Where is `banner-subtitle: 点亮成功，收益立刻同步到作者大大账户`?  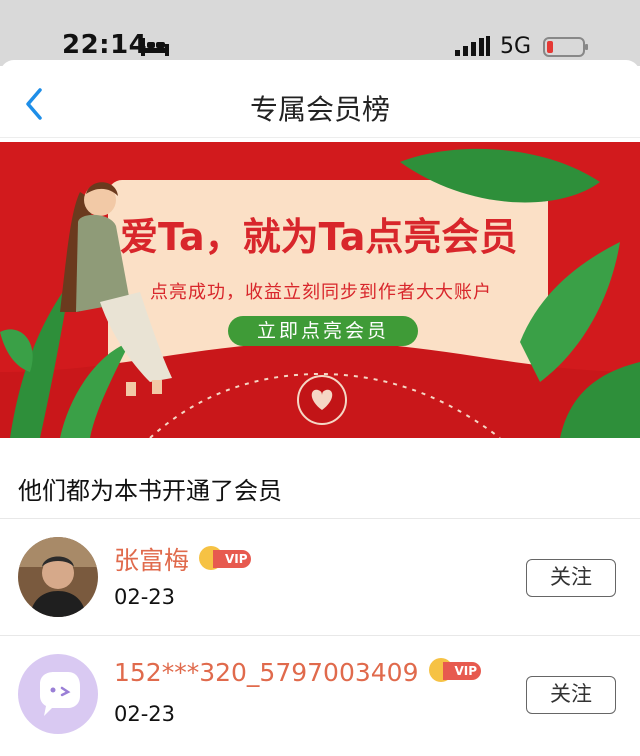
banner-subtitle: 点亮成功，收益立刻同步到作者大大账户 is located at coordinates (321, 292).